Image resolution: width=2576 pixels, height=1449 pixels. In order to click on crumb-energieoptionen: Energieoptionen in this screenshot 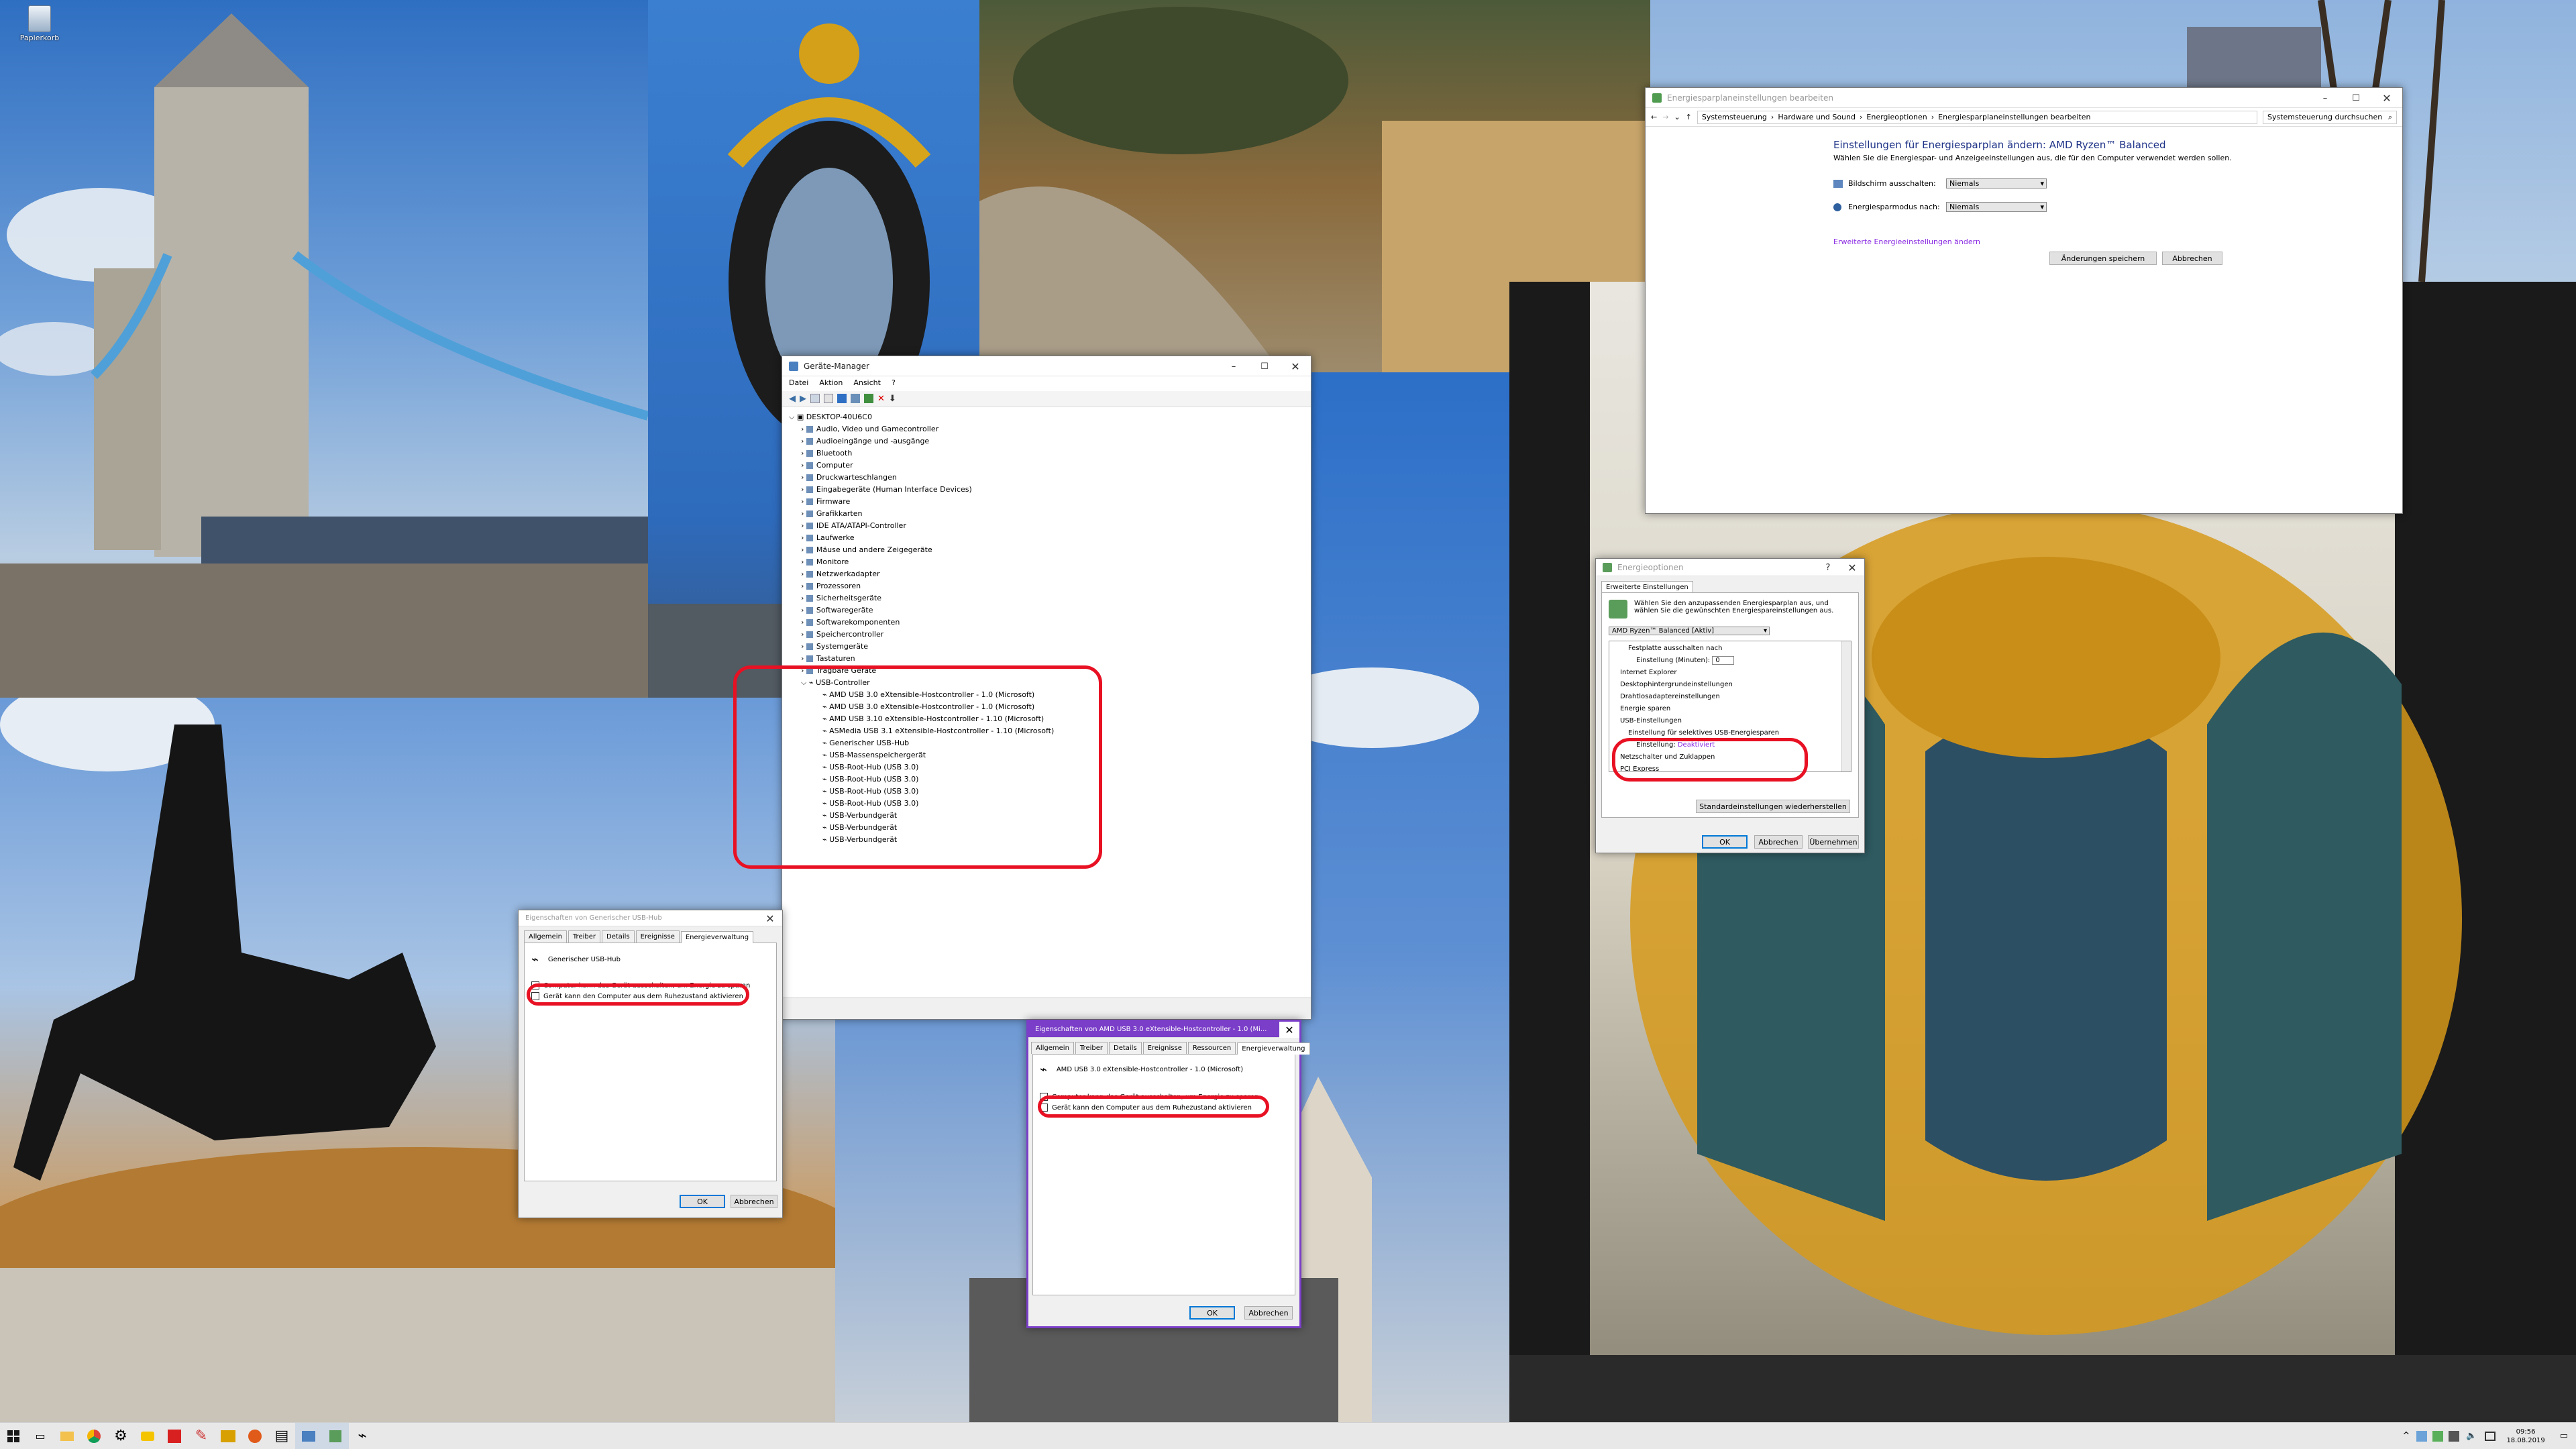, I will do `click(1896, 117)`.